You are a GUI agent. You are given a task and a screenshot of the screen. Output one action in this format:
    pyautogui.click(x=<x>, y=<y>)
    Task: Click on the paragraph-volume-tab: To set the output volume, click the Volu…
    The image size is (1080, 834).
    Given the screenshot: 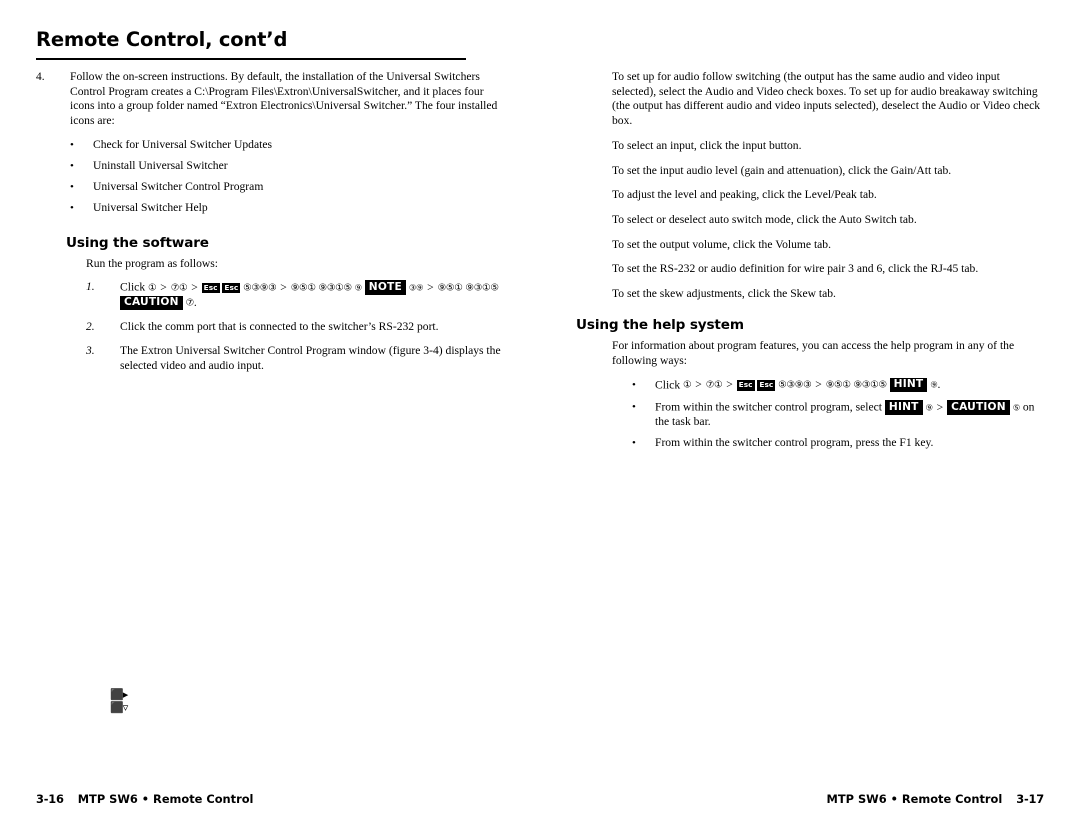 What is the action you would take?
    pyautogui.click(x=722, y=244)
    